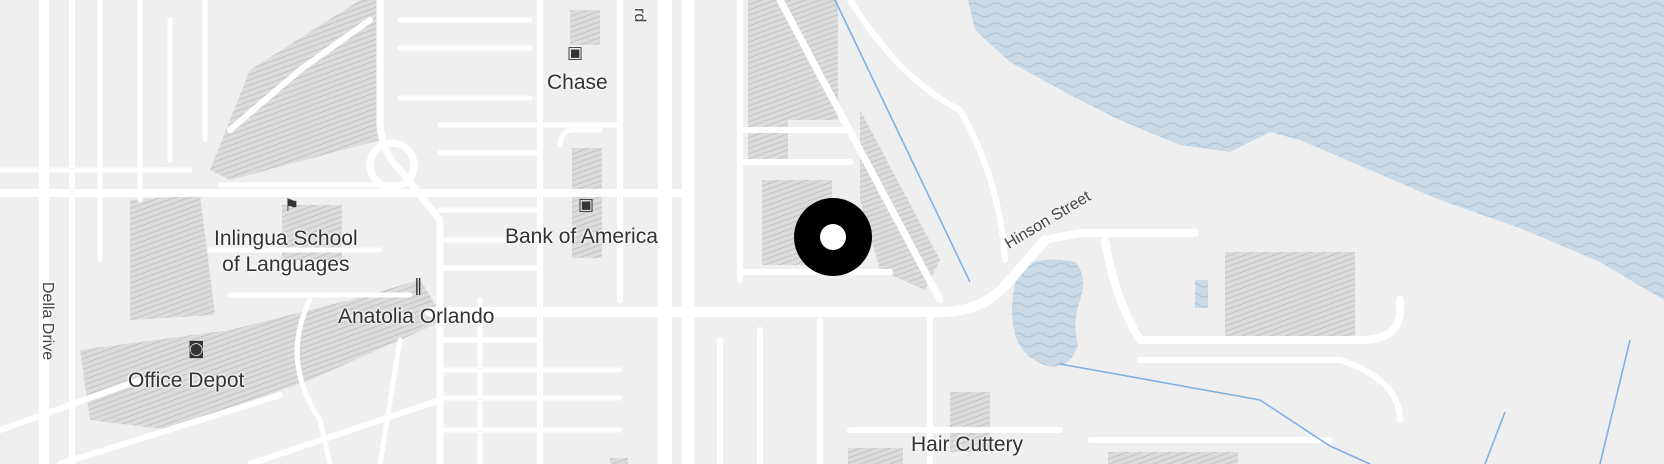  I want to click on location-pin-icon, so click(833, 237).